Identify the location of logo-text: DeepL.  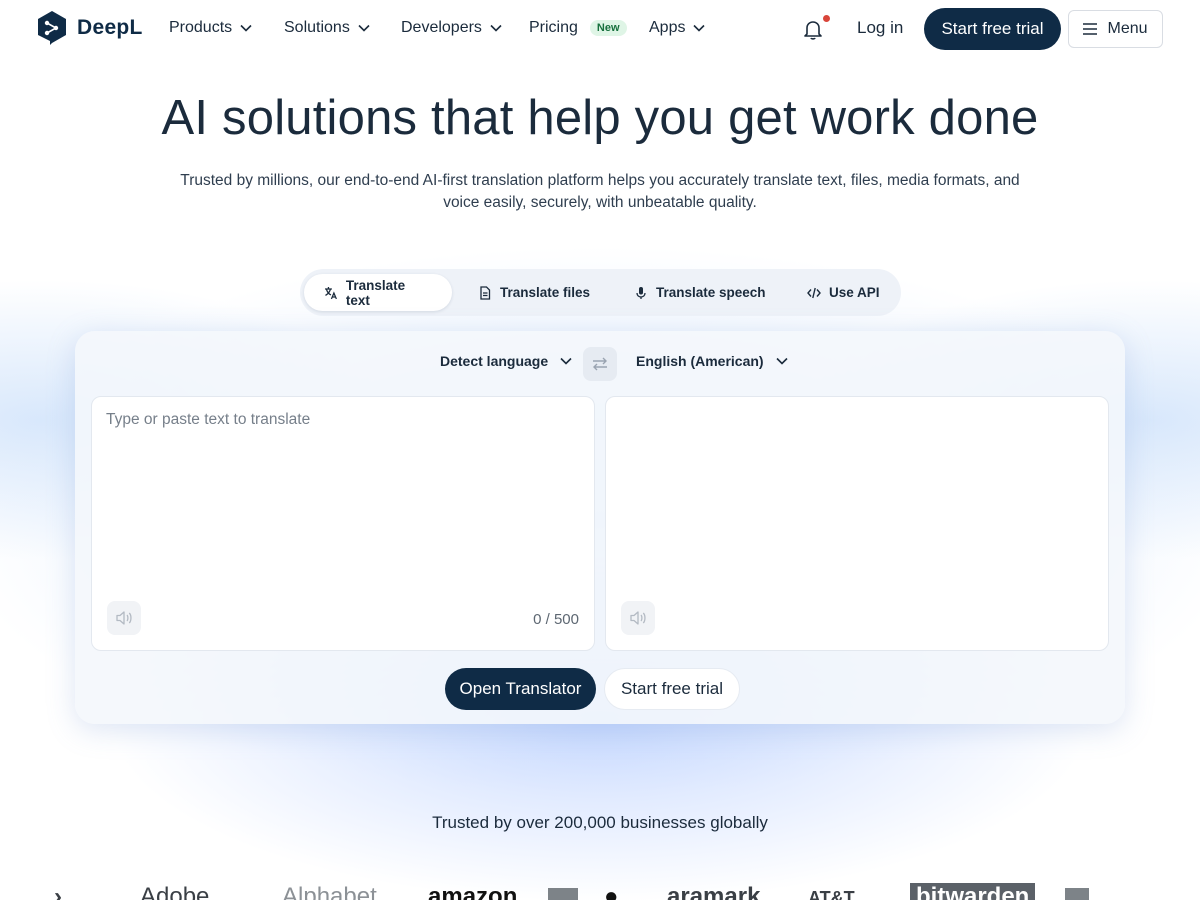
(110, 27).